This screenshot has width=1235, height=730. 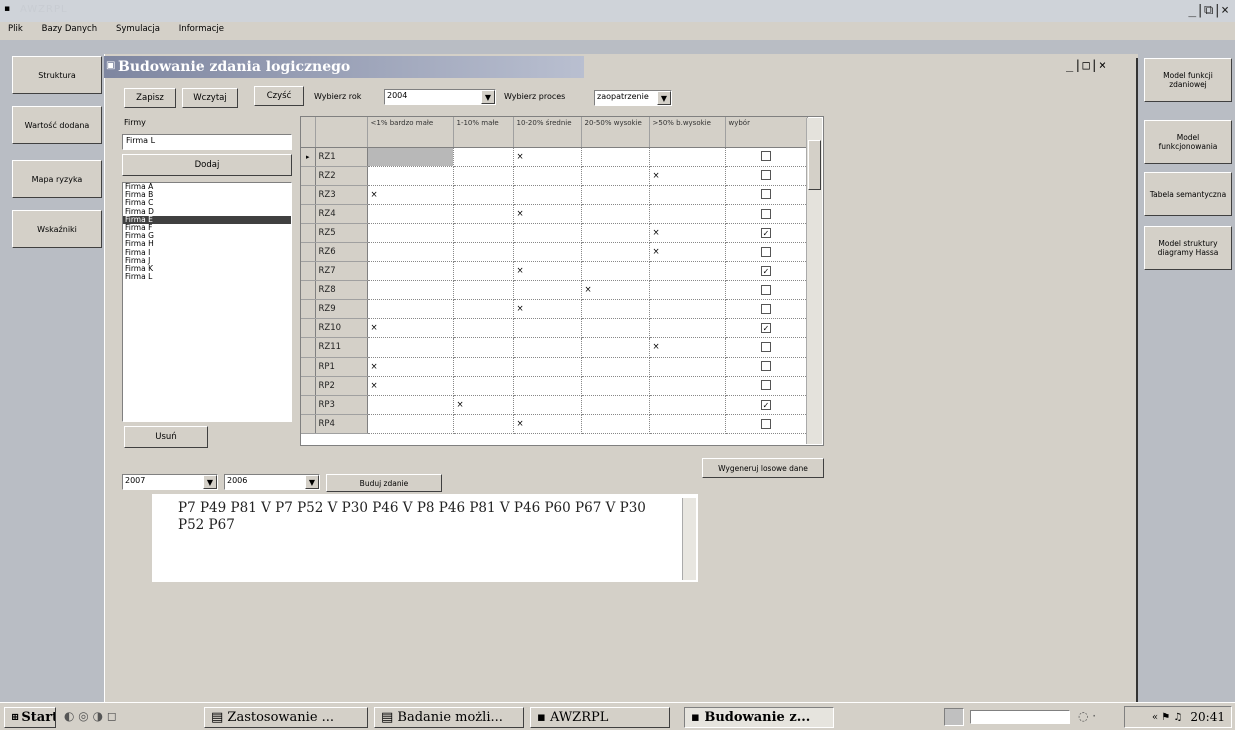 What do you see at coordinates (57, 125) in the screenshot?
I see `nav-value-added-button: Wartość dodana` at bounding box center [57, 125].